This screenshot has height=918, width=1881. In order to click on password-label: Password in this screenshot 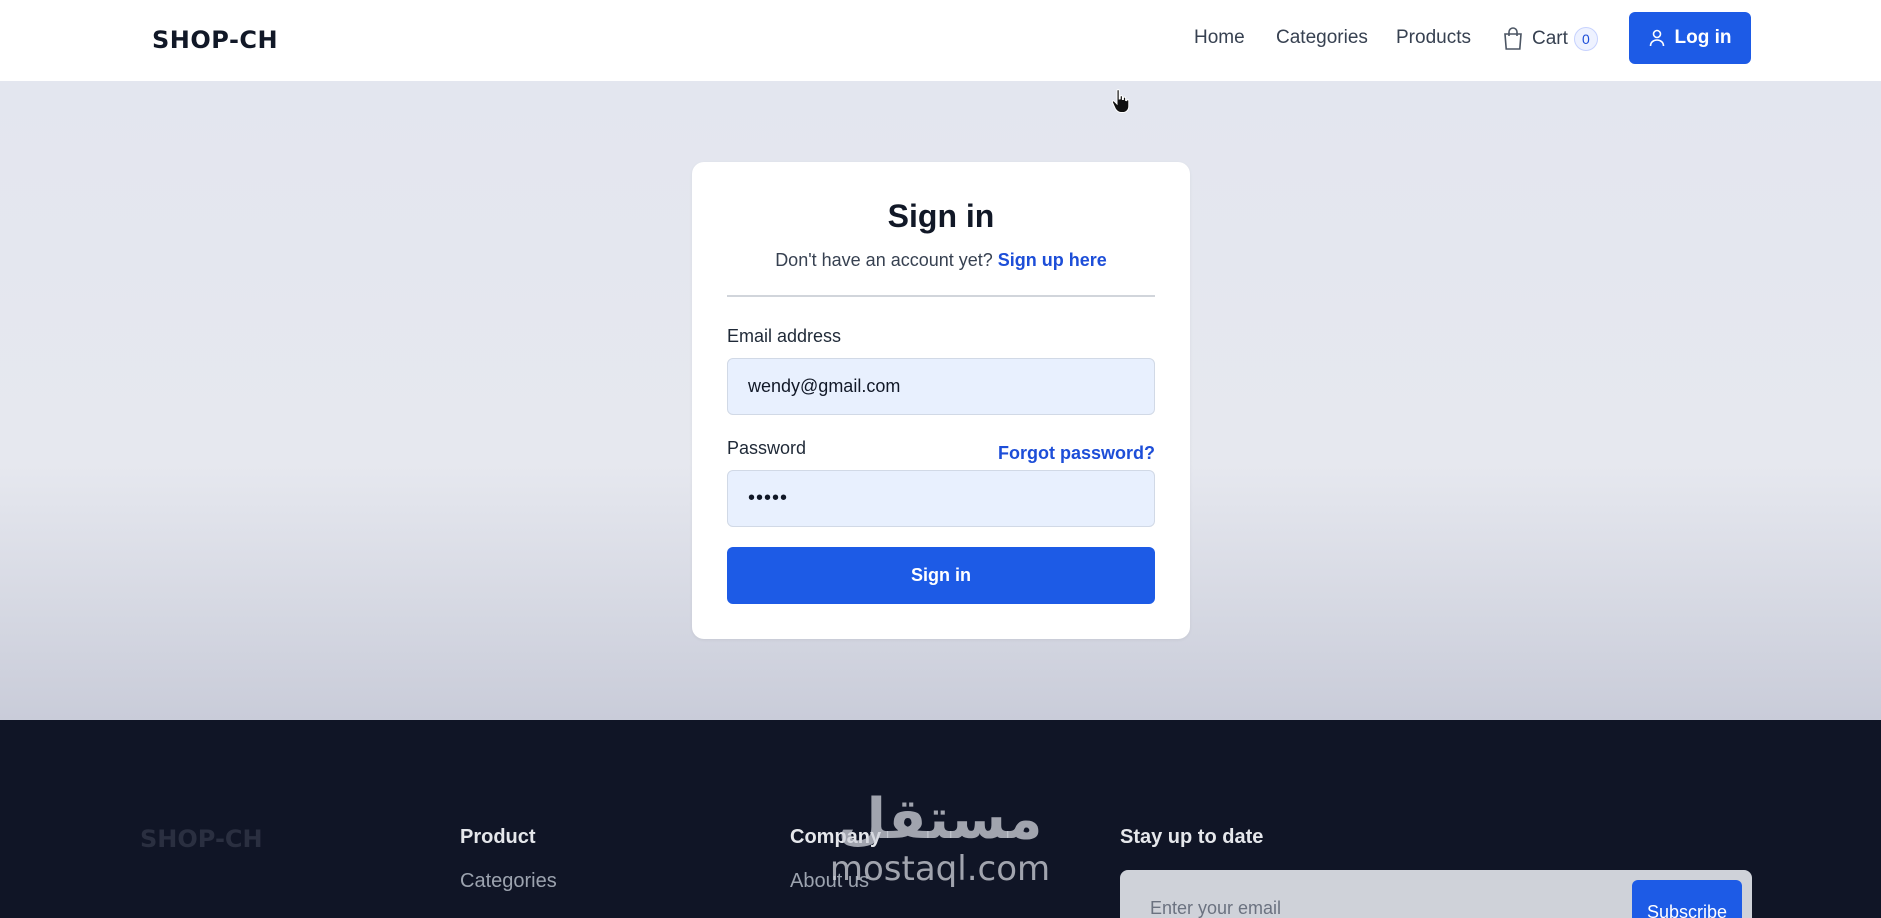, I will do `click(767, 448)`.